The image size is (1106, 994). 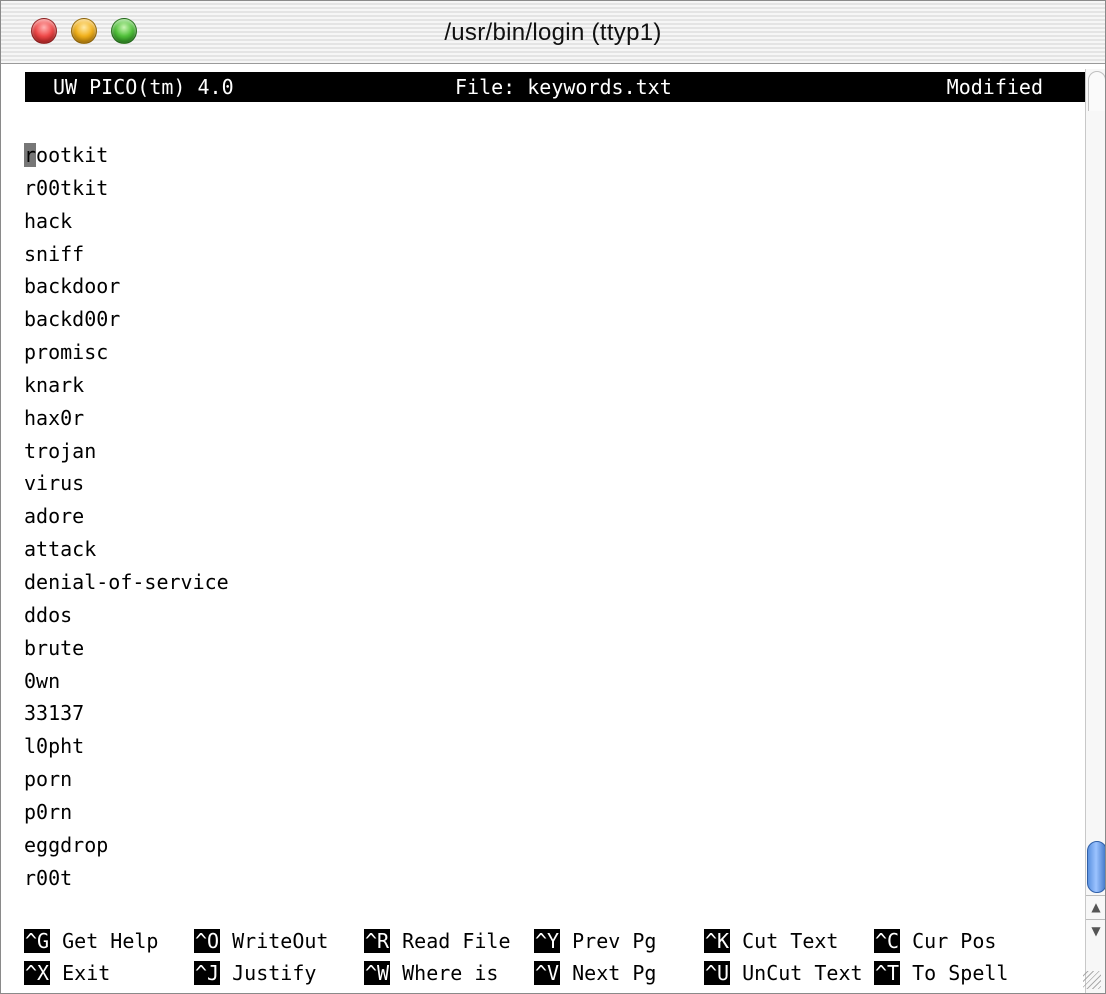 I want to click on shortcut-label: Cur Pos, so click(x=954, y=941).